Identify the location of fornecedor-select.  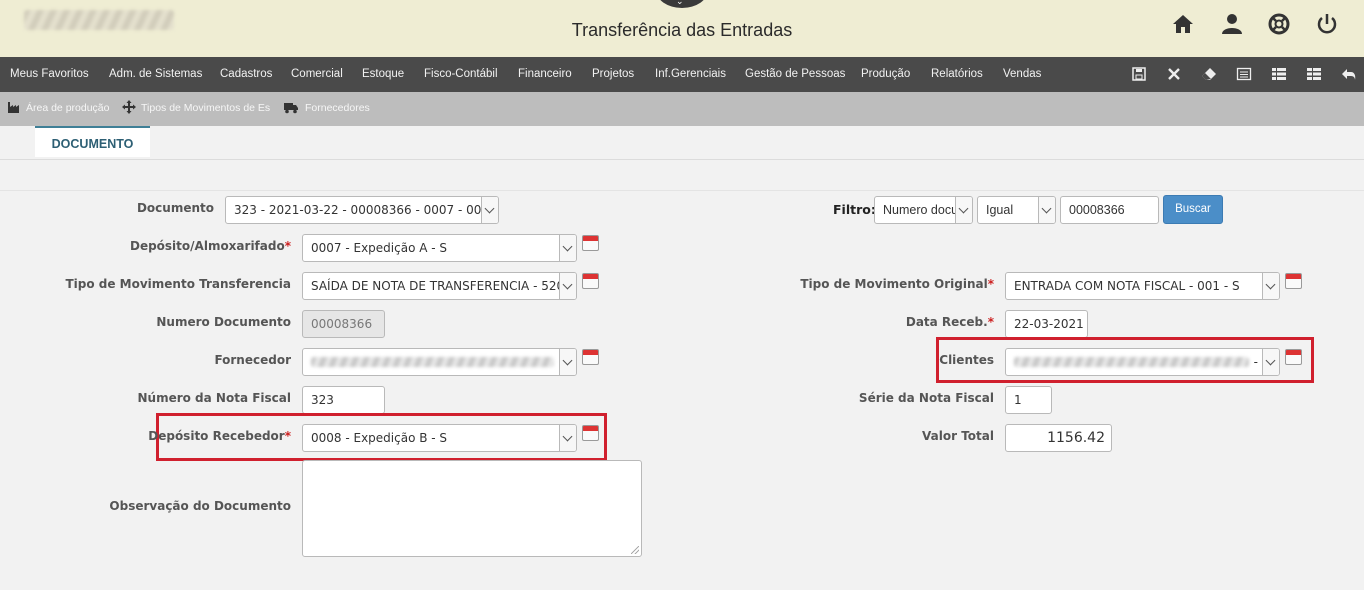
(439, 362).